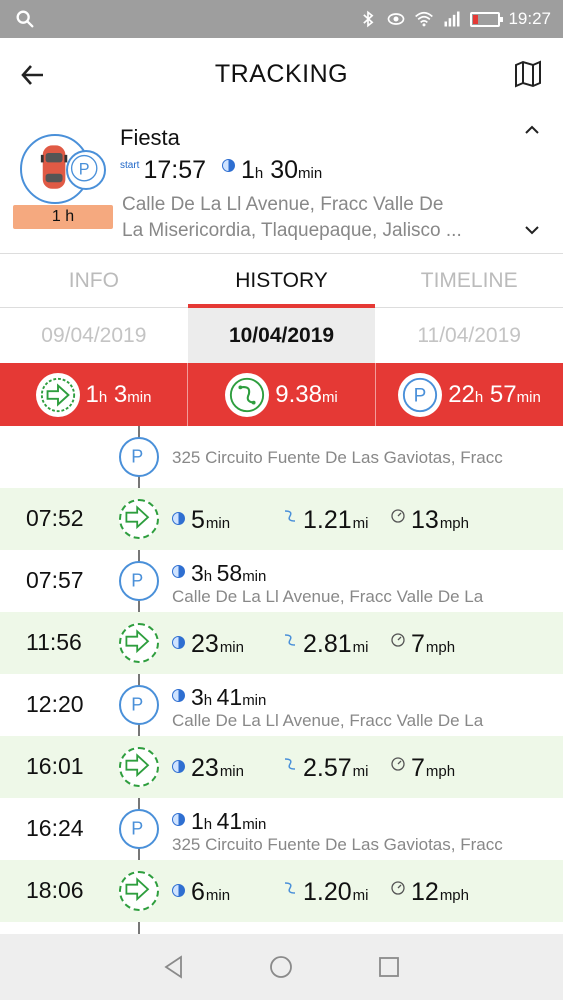 The image size is (563, 1000). Describe the element at coordinates (532, 230) in the screenshot. I see `chevron-down-icon` at that location.